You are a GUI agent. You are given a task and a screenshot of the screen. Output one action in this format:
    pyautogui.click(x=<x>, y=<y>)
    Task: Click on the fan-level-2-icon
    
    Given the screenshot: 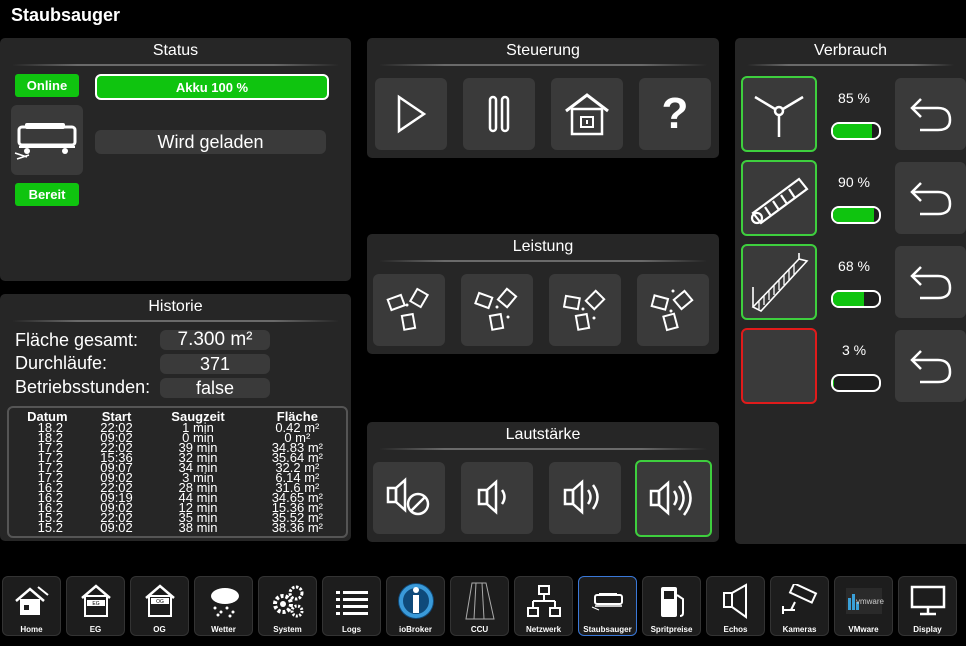 What is the action you would take?
    pyautogui.click(x=496, y=309)
    